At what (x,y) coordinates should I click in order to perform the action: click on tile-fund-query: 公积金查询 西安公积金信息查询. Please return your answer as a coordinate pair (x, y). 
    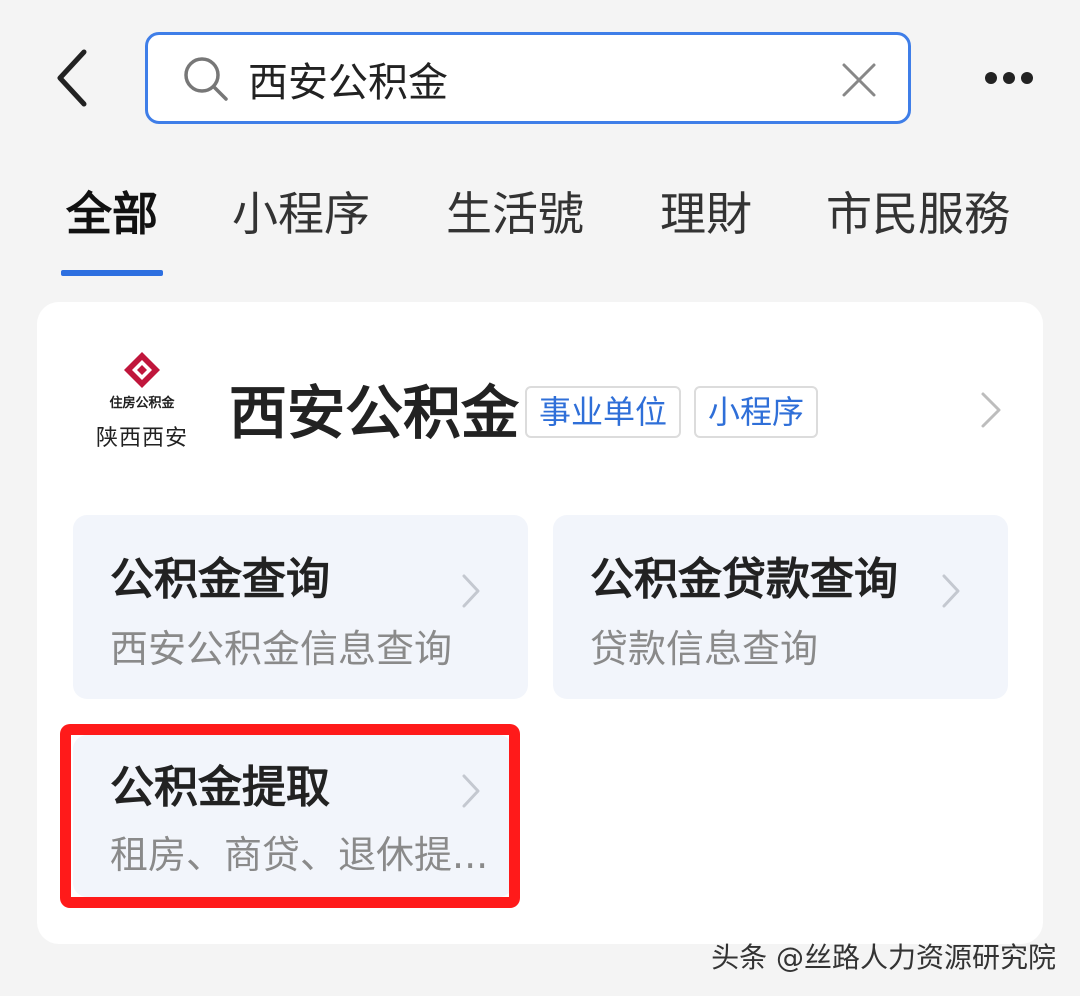
    Looking at the image, I should click on (300, 607).